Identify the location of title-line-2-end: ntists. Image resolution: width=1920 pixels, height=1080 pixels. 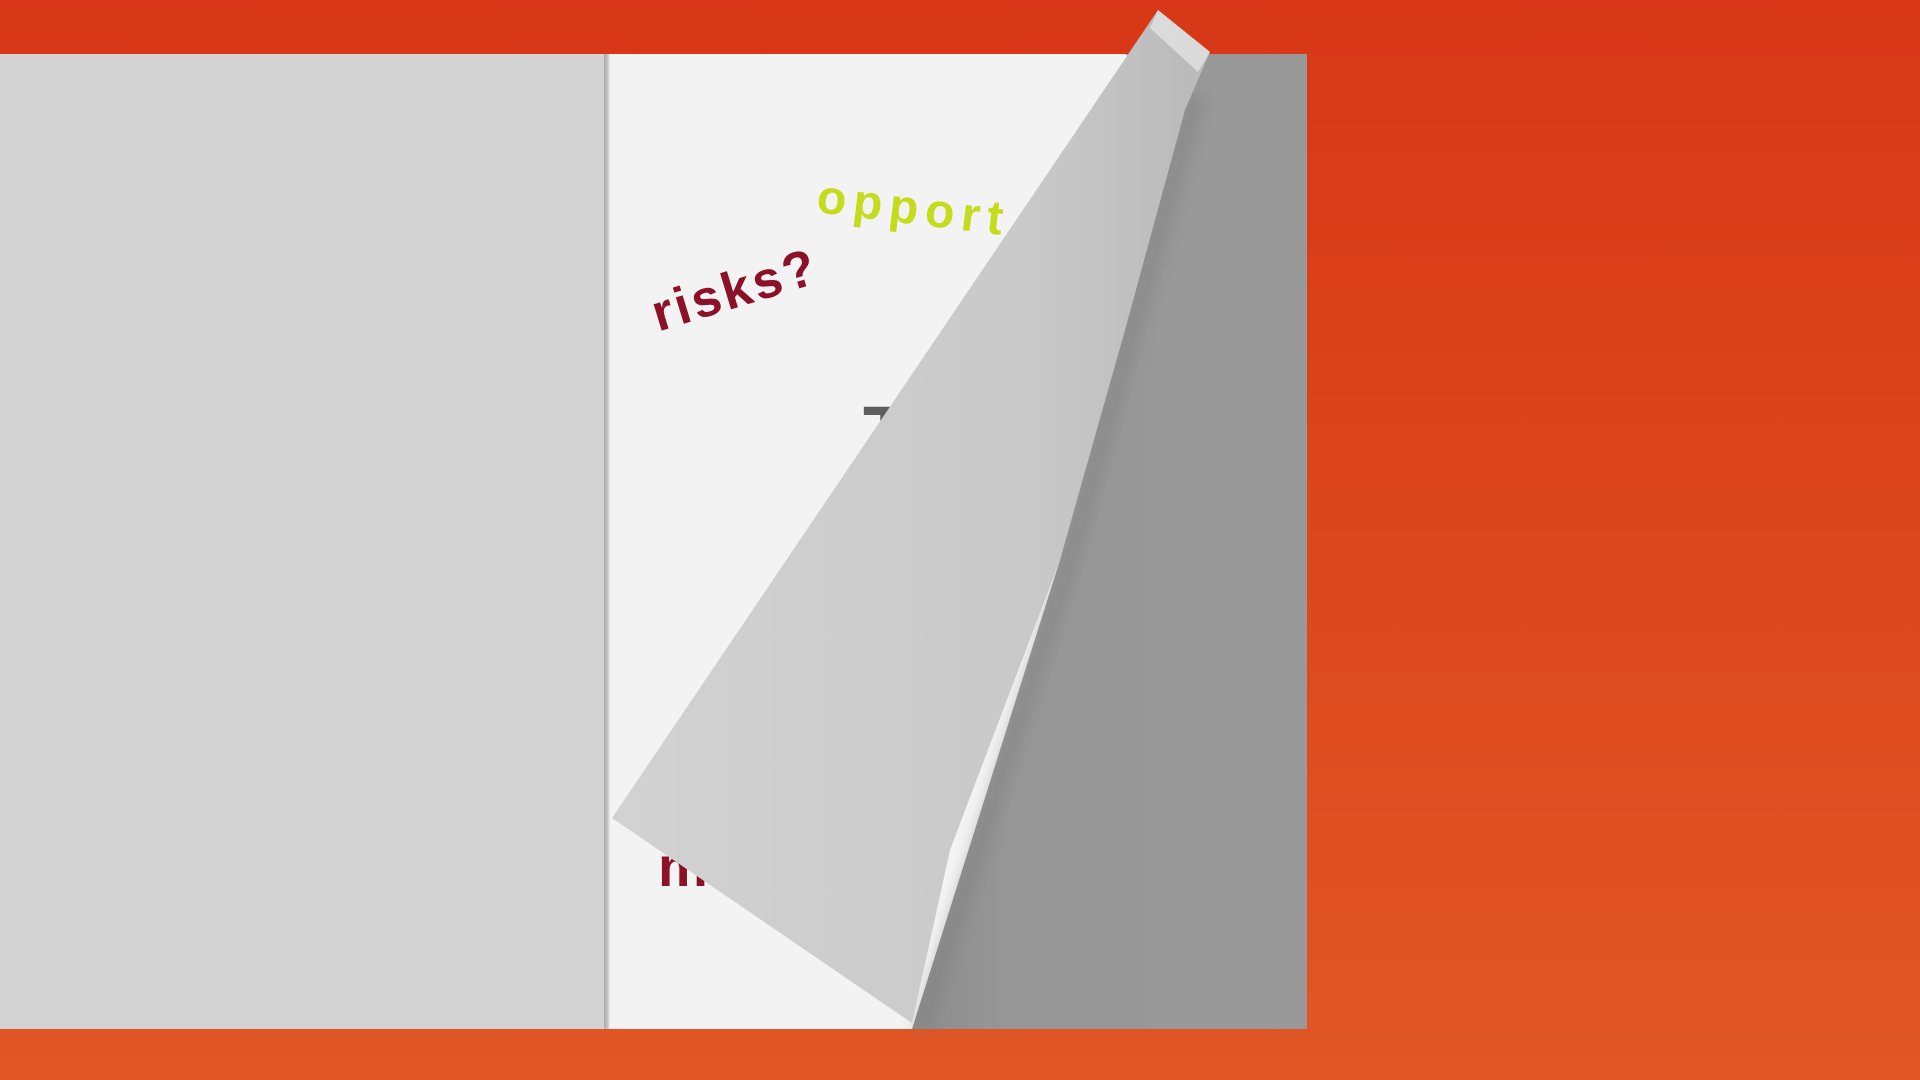
(1173, 500).